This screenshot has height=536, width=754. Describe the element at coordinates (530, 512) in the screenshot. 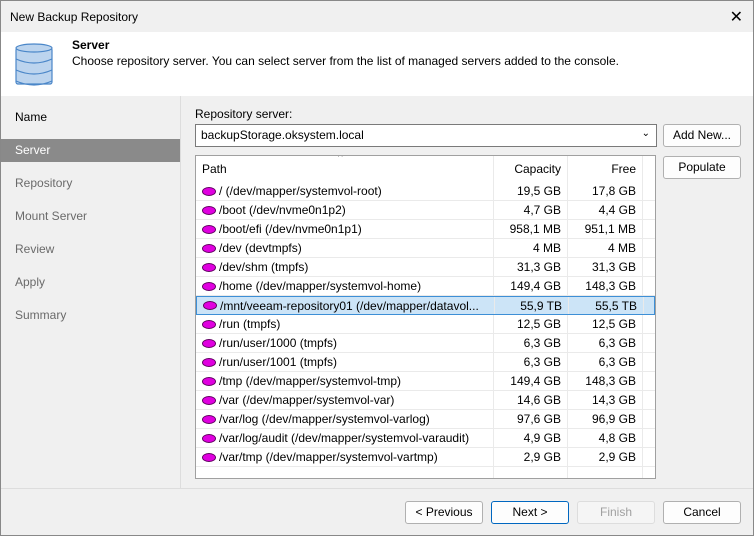

I see `next-button: Next >` at that location.